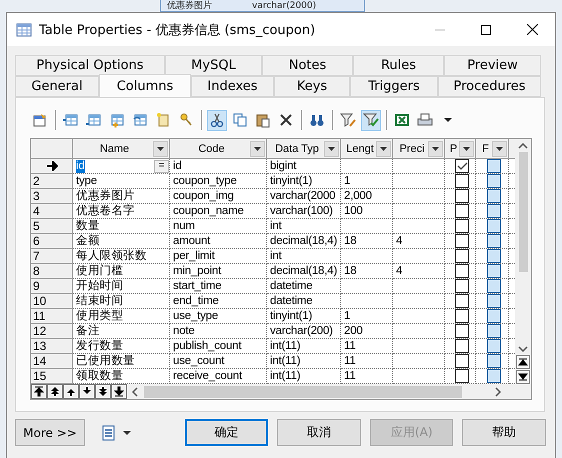 This screenshot has height=458, width=562. I want to click on horizontal-scrollbar, so click(281, 391).